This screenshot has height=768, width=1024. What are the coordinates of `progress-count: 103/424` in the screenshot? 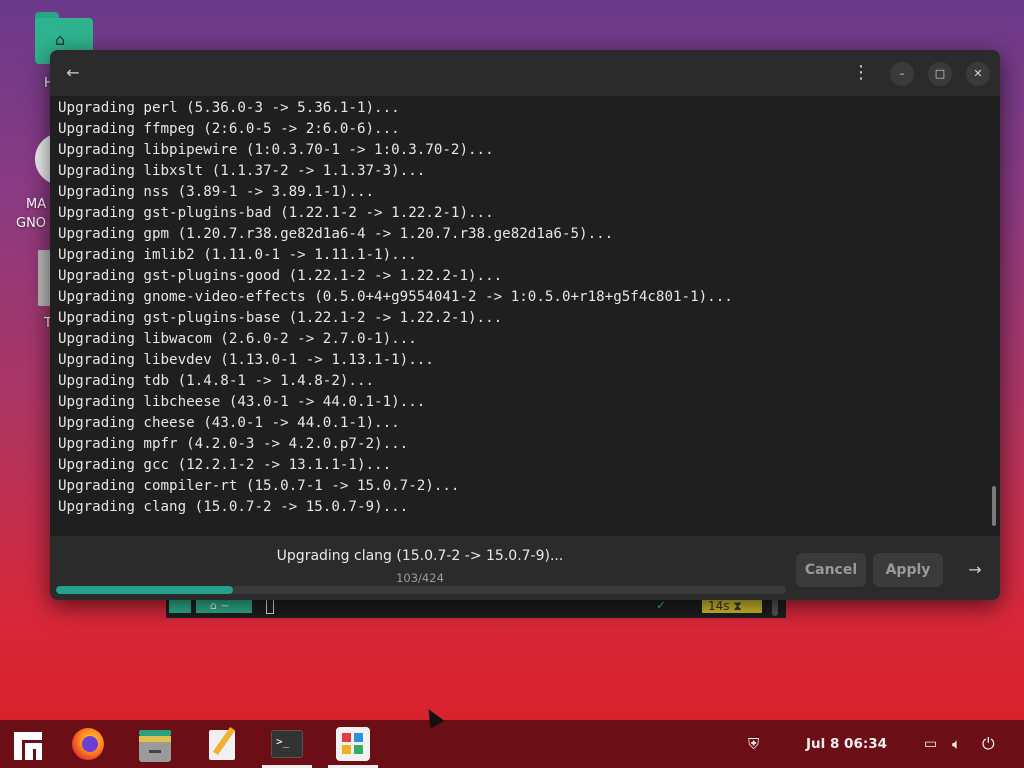 It's located at (420, 578).